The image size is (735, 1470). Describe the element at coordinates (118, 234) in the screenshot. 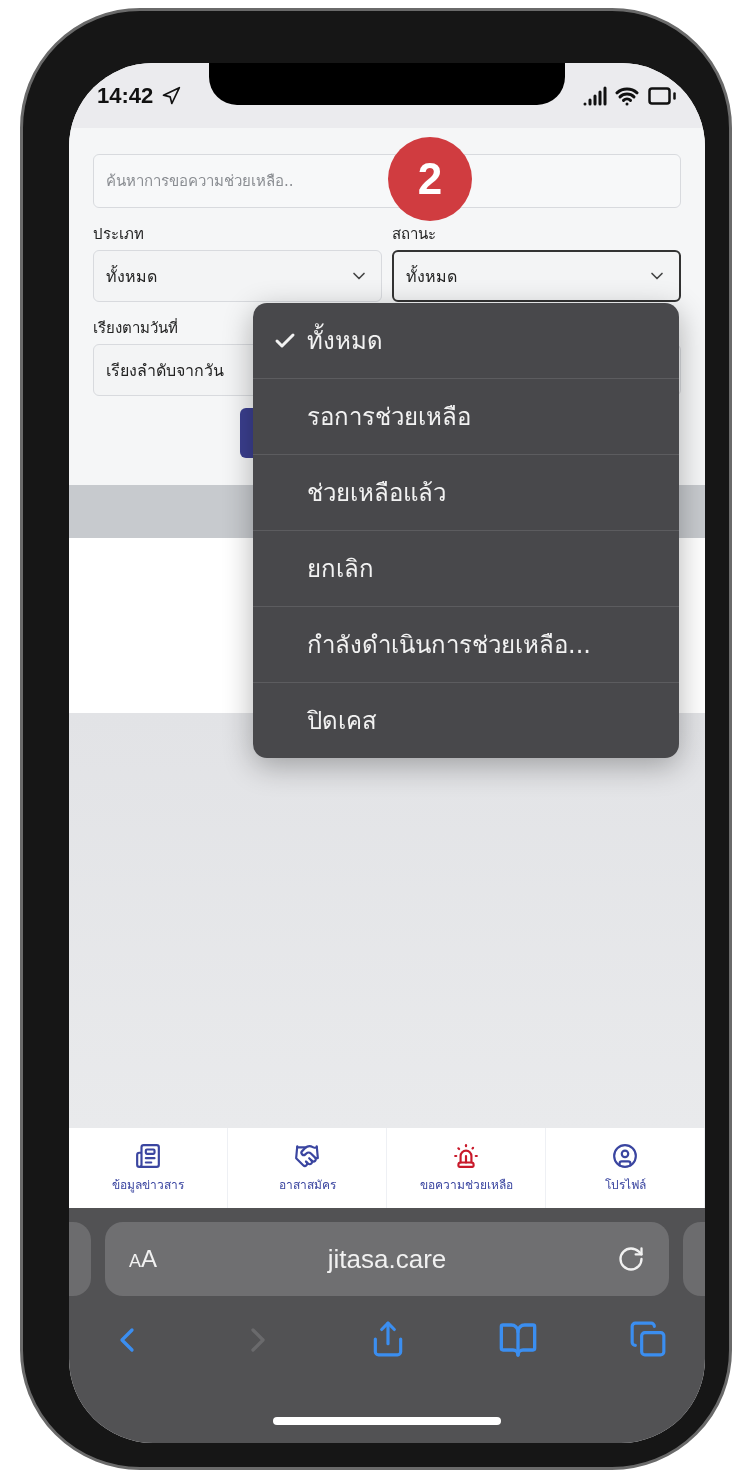

I see `field-label: ประเภท` at that location.